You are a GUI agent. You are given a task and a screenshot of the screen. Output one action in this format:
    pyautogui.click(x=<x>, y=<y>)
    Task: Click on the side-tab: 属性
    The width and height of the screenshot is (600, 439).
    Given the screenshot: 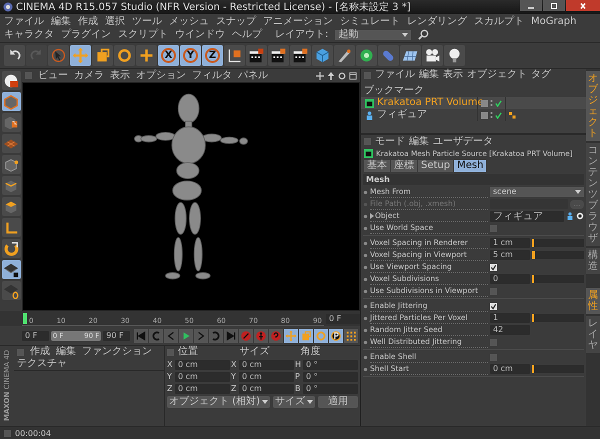 What is the action you would take?
    pyautogui.click(x=593, y=301)
    